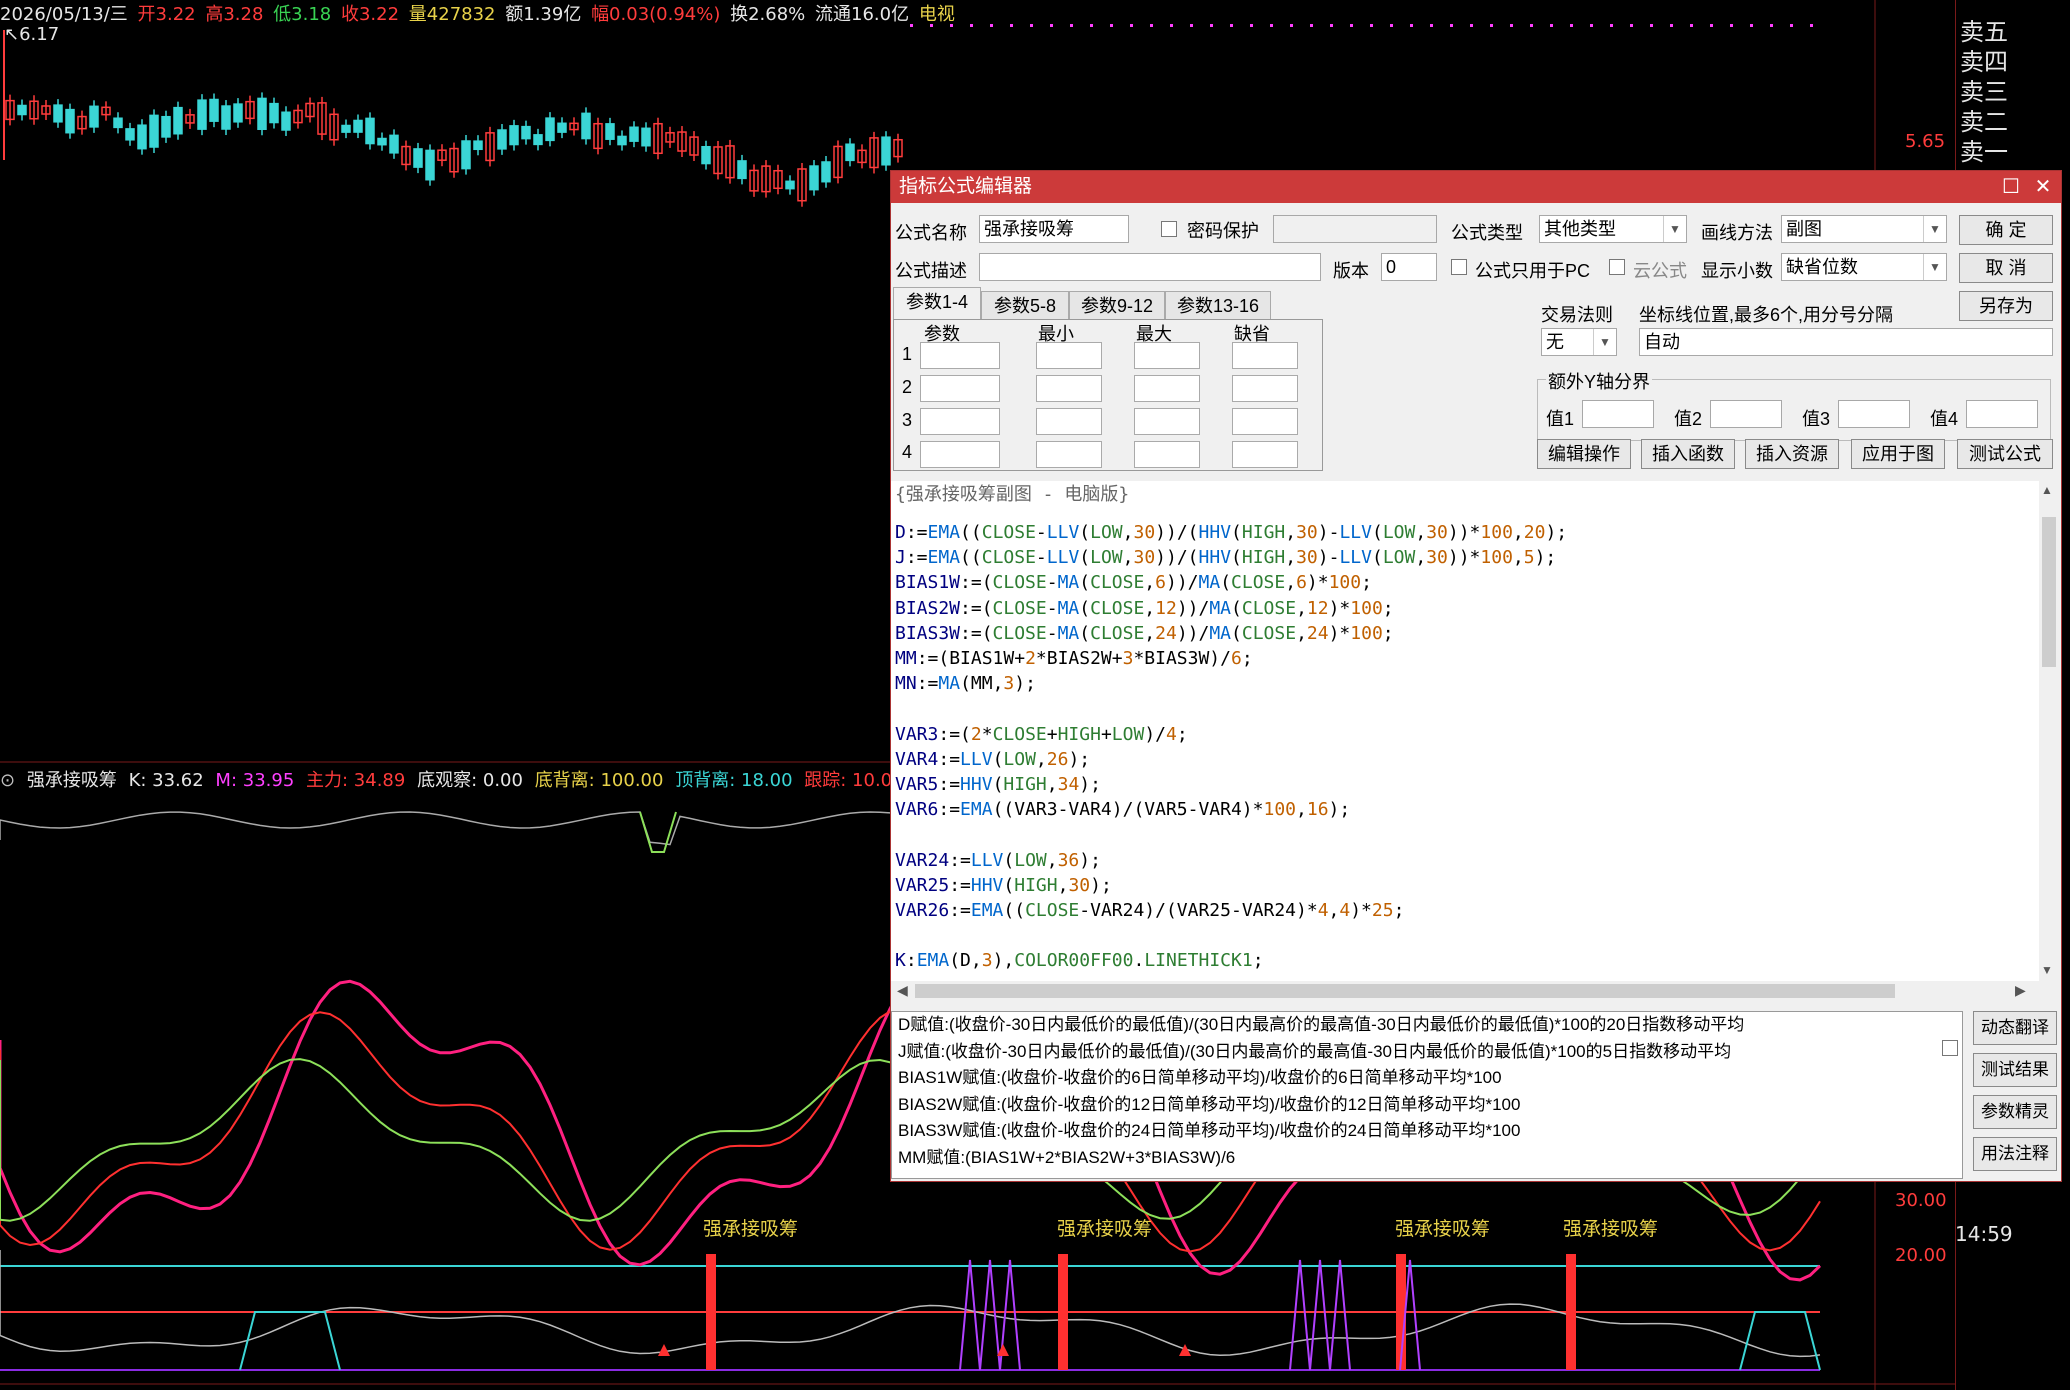 This screenshot has width=2070, height=1390. I want to click on code-token: :=, so click(960, 885).